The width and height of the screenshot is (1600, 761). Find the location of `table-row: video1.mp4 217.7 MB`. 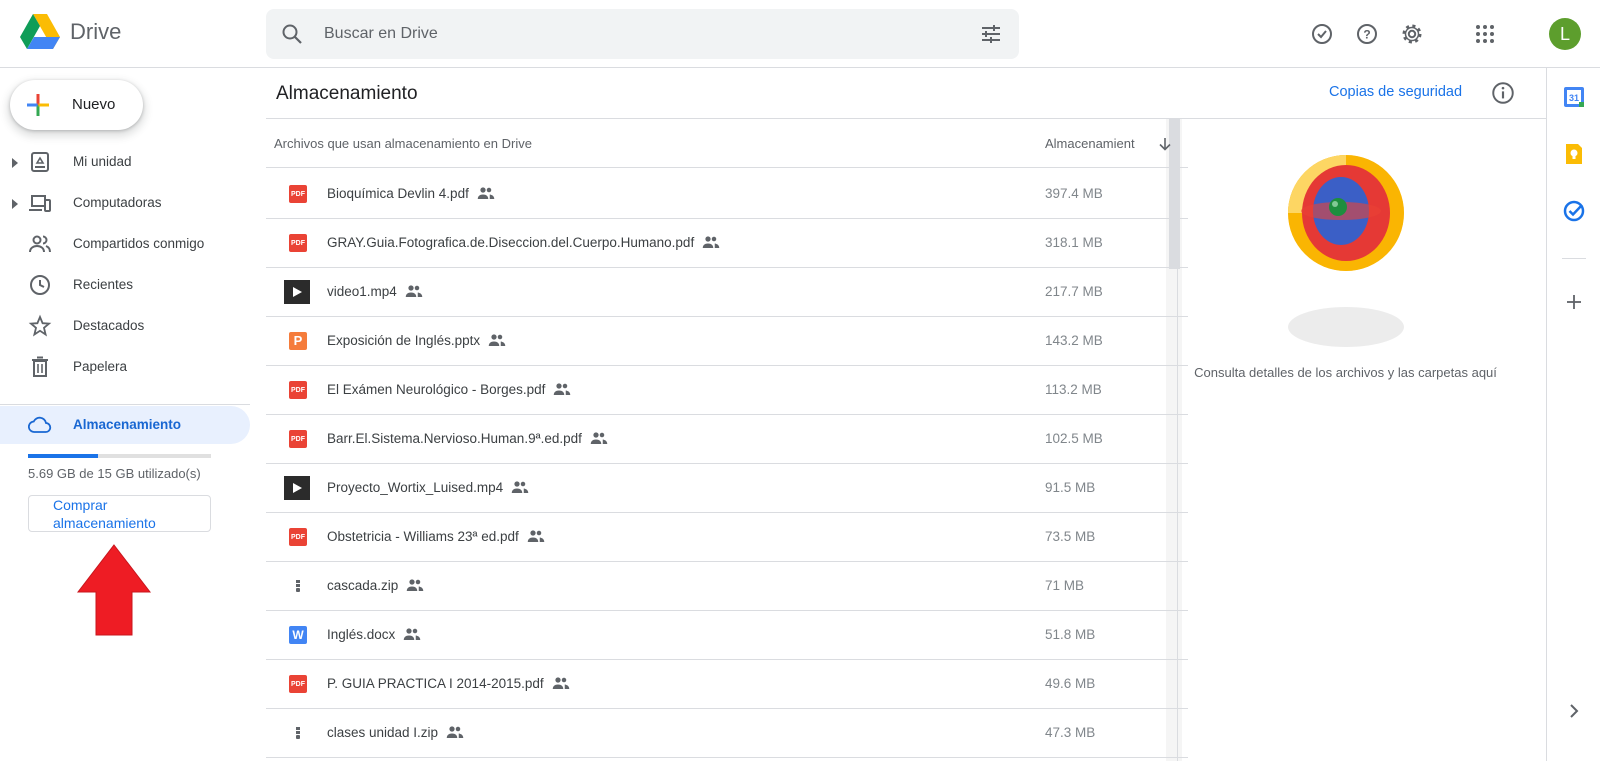

table-row: video1.mp4 217.7 MB is located at coordinates (727, 292).